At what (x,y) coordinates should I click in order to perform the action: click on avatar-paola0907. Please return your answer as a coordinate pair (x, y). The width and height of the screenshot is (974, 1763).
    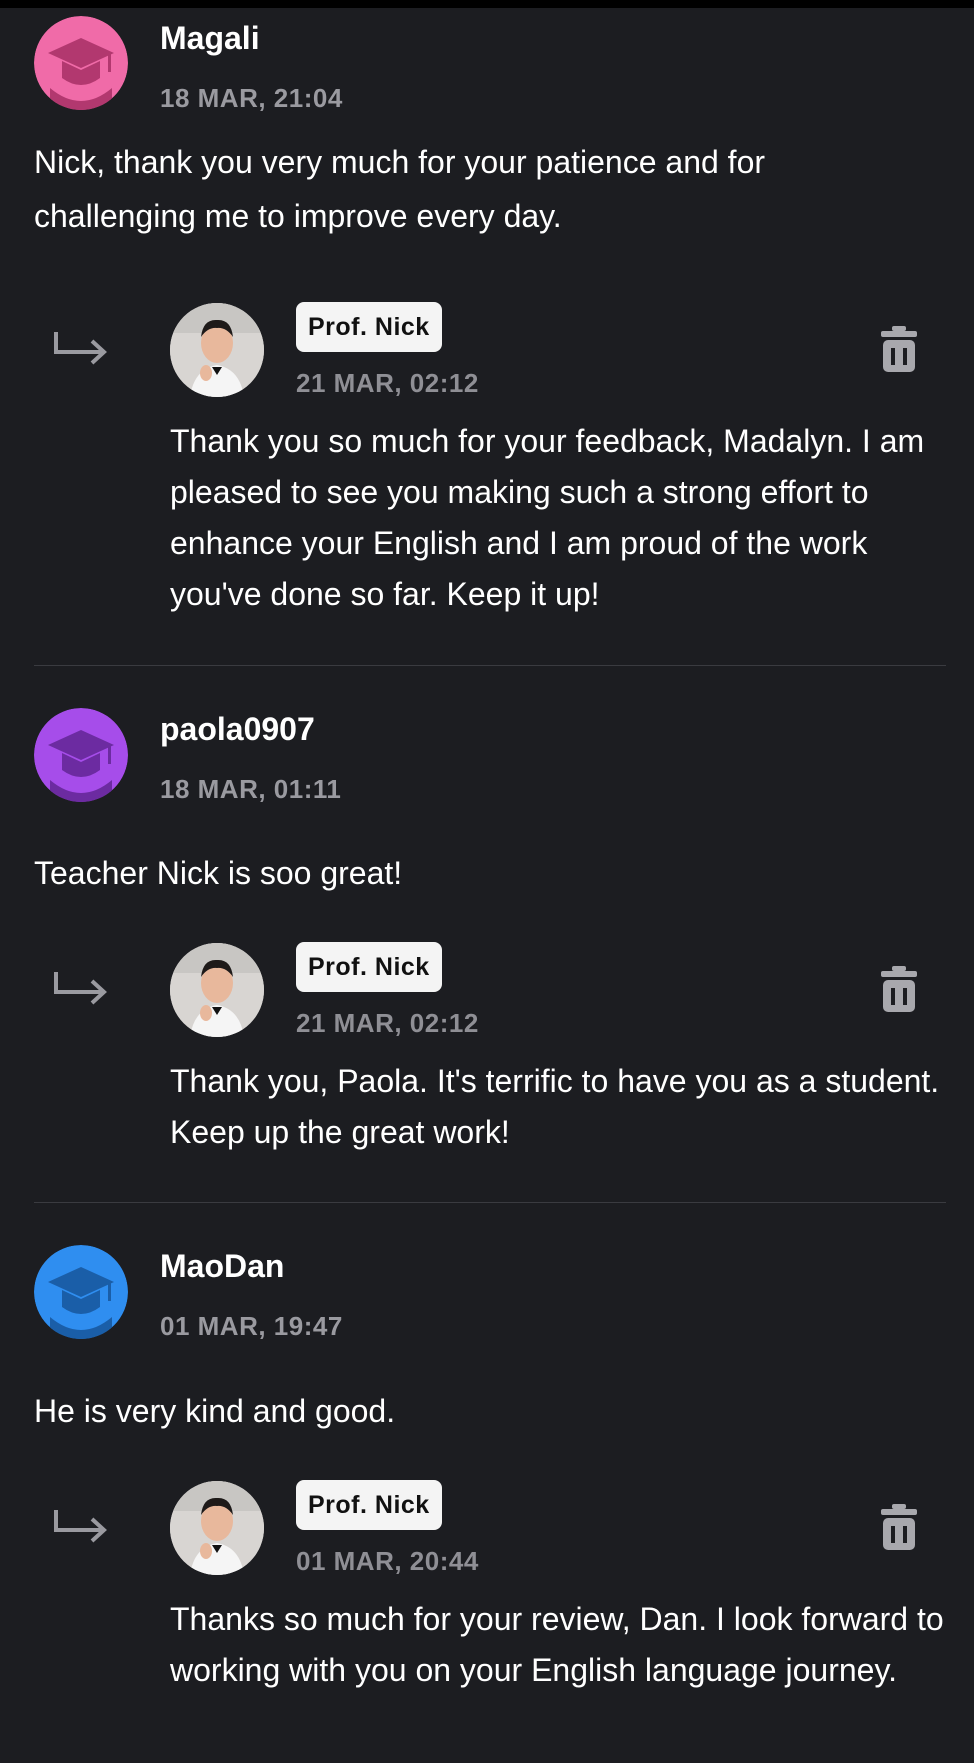
    Looking at the image, I should click on (81, 755).